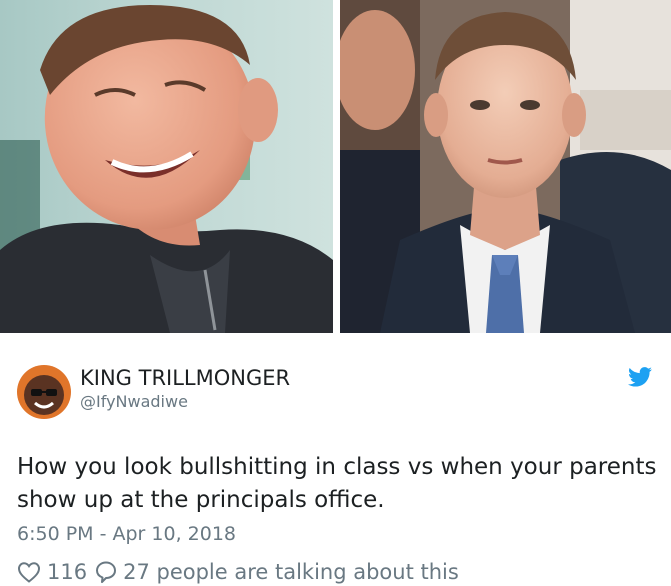 The height and width of the screenshot is (586, 671). What do you see at coordinates (185, 378) in the screenshot?
I see `author-display-name: KING TRILLMONGER` at bounding box center [185, 378].